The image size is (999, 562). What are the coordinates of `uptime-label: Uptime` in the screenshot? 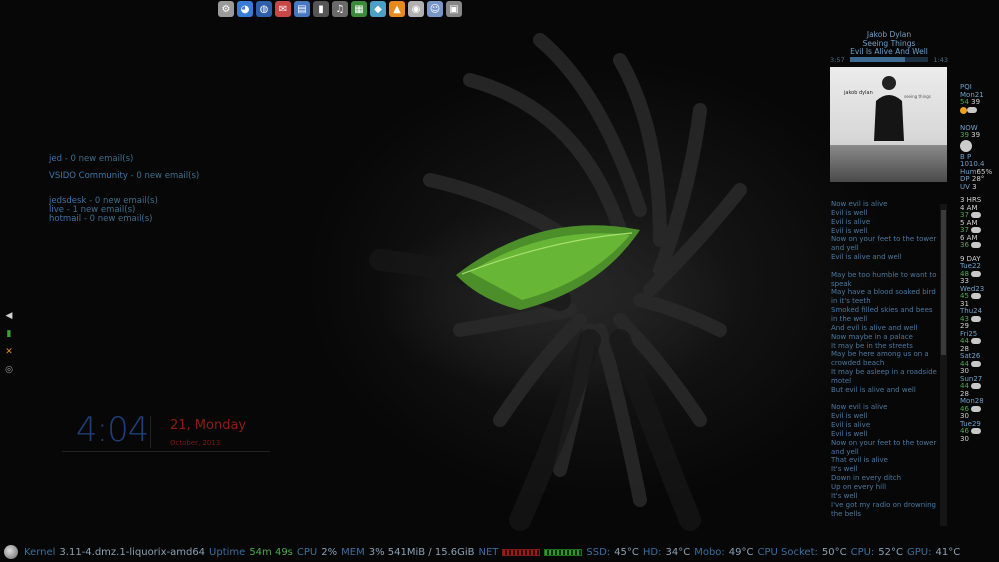 It's located at (227, 552).